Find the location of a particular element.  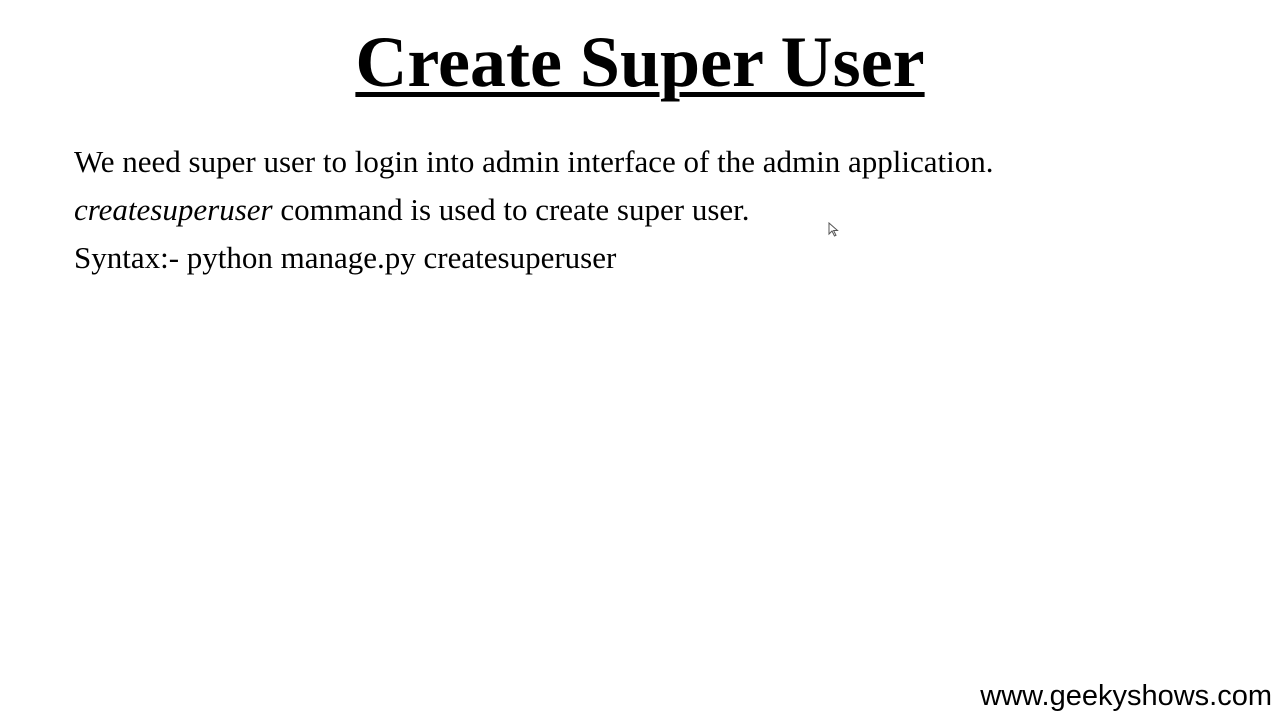

body-line-2-text: command is used to create super user. is located at coordinates (511, 209).